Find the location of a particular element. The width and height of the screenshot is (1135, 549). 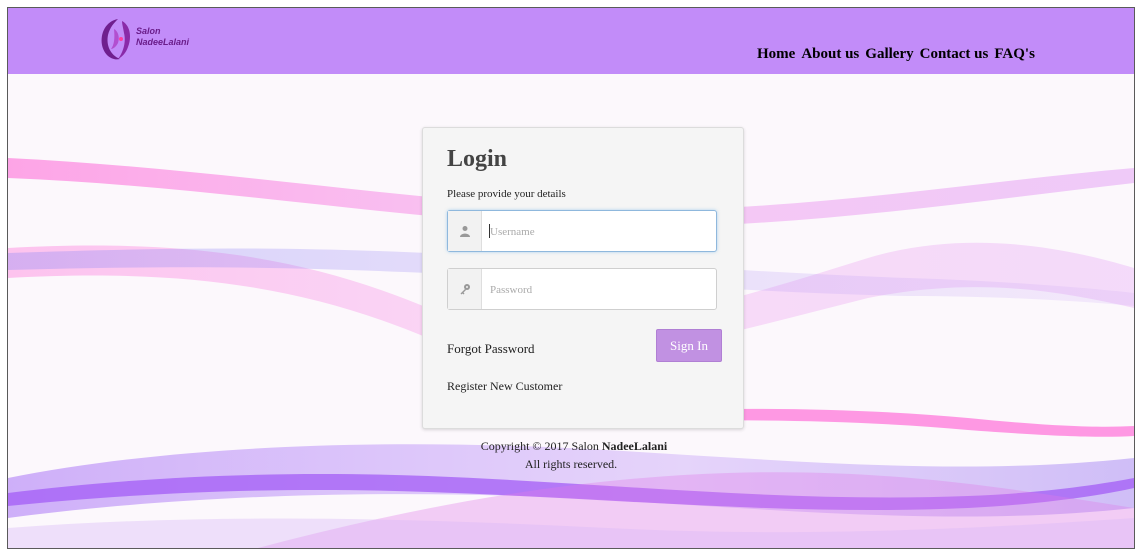

copyright-line: Copyright © 2017 Salon NadeeLalani is located at coordinates (574, 446).